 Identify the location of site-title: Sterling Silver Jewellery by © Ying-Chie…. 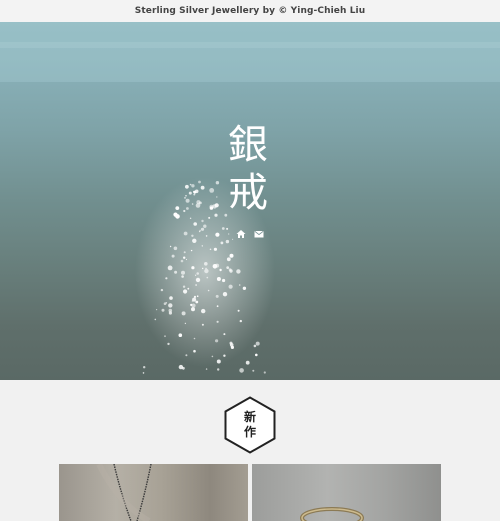
(250, 11).